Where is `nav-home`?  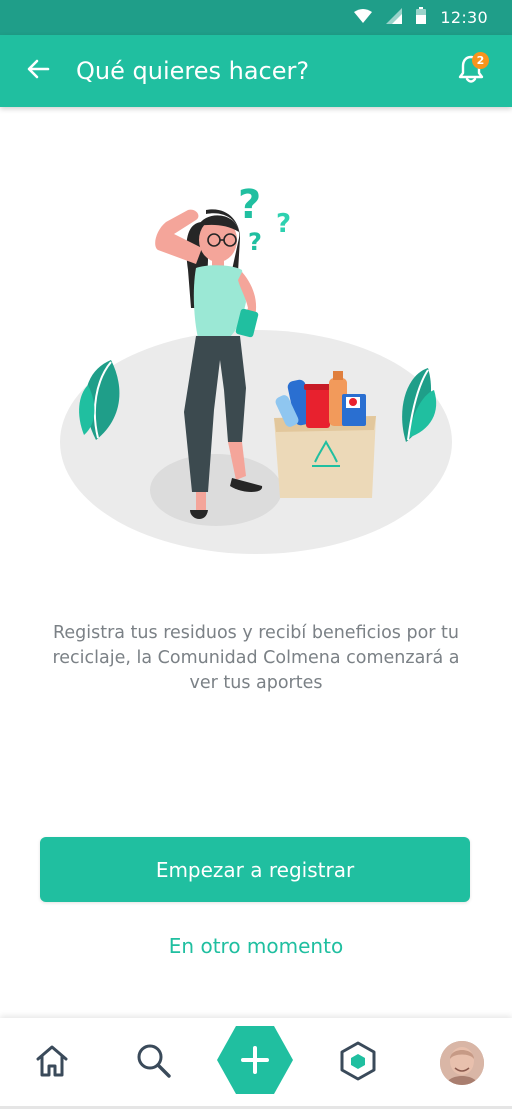
nav-home is located at coordinates (52, 1063).